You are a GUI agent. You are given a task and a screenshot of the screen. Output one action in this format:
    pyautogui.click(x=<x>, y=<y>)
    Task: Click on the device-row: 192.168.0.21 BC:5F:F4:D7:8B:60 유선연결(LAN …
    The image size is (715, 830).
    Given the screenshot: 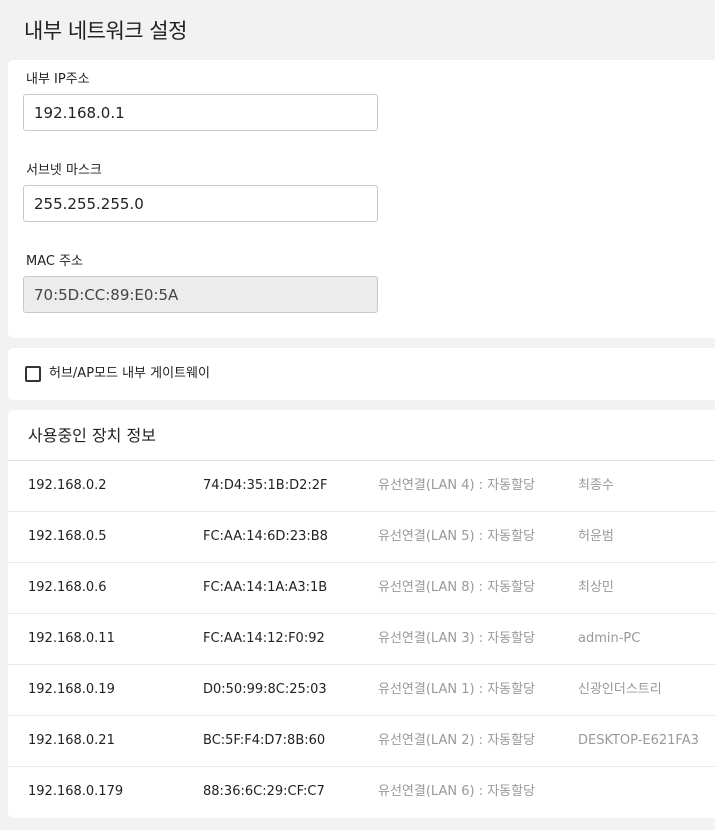 What is the action you would take?
    pyautogui.click(x=361, y=741)
    